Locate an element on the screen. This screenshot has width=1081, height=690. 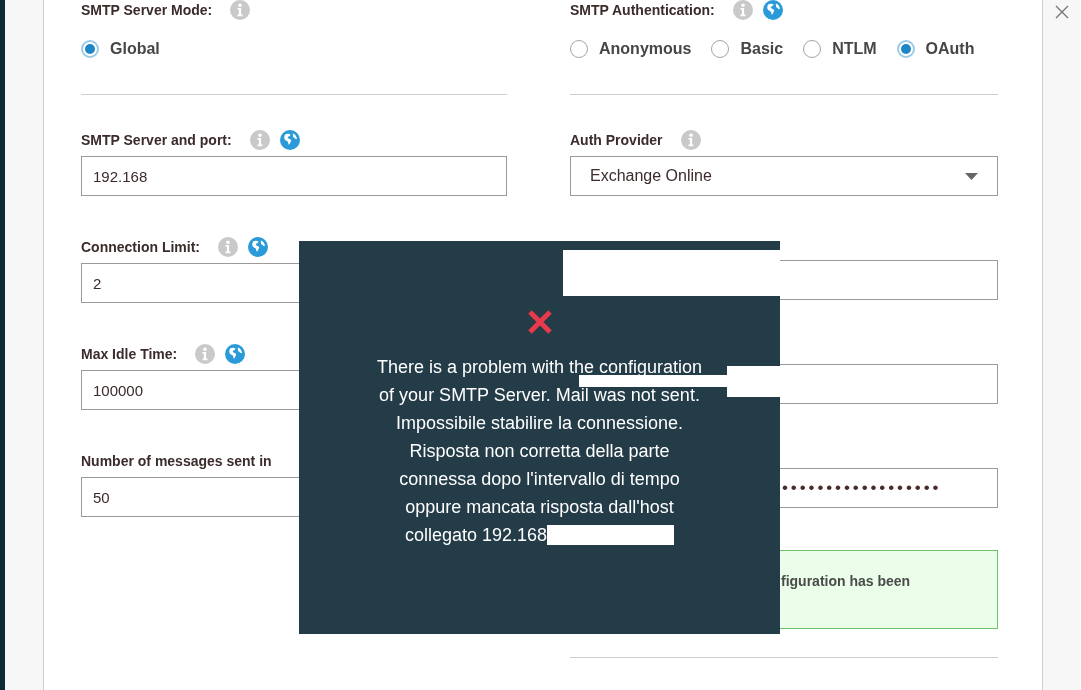
error-message-line: Impossibile stabilire la connessione. is located at coordinates (539, 423).